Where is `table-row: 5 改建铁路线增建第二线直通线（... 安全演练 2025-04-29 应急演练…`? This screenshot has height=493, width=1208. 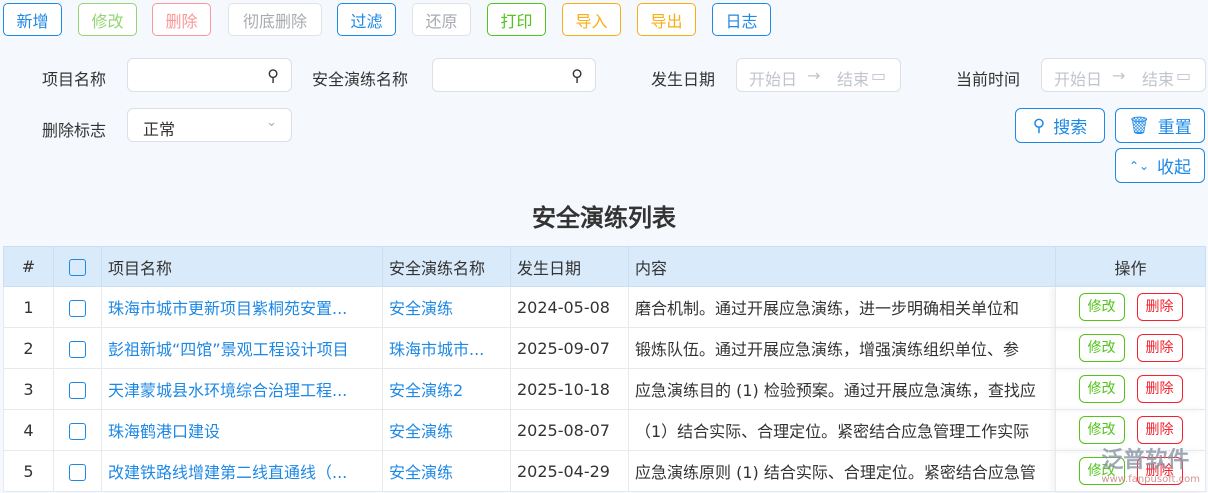
table-row: 5 改建铁路线增建第二线直通线（... 安全演练 2025-04-29 应急演练… is located at coordinates (604, 471).